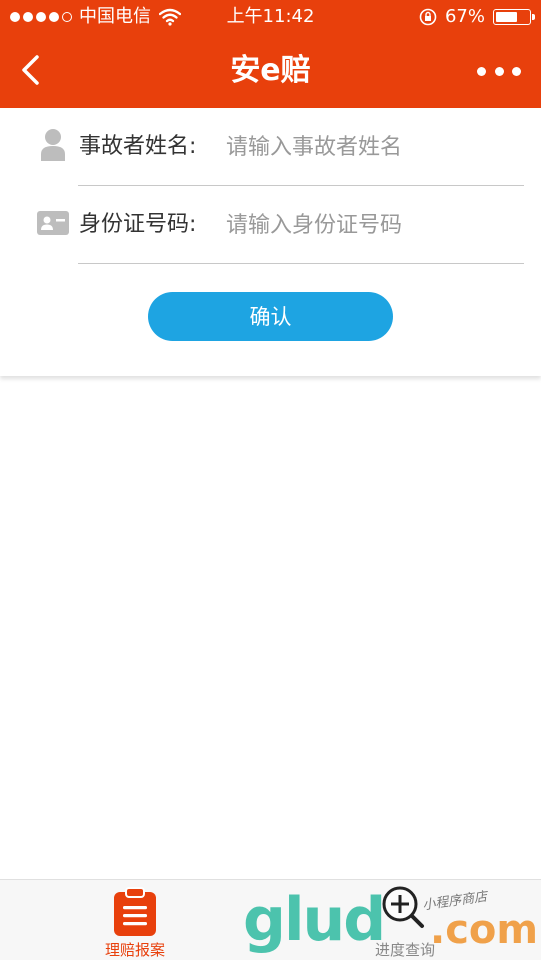 The image size is (541, 961). I want to click on app-header: 中国电信 上午11:42 67% 安e赔, so click(270, 54).